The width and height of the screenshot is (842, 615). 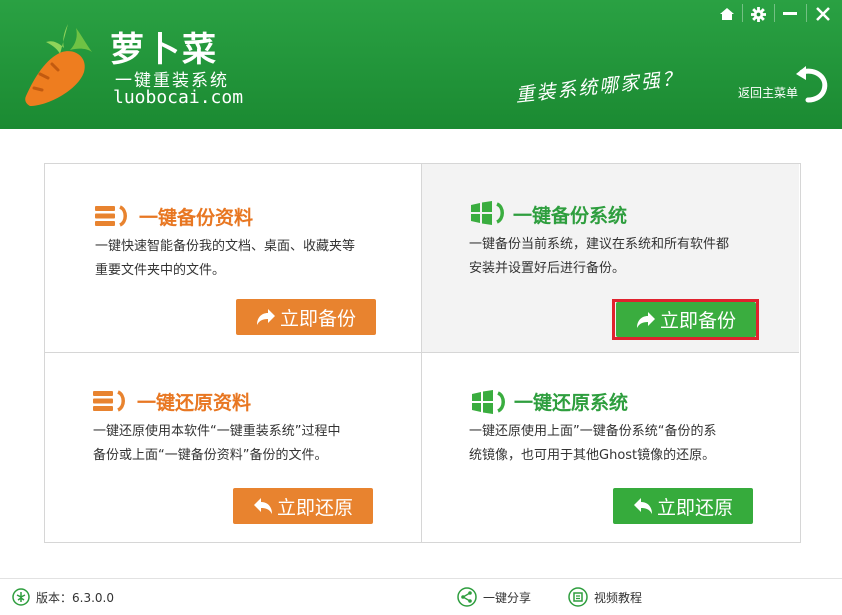 What do you see at coordinates (599, 87) in the screenshot?
I see `header-slogan: 重装系统哪家强？` at bounding box center [599, 87].